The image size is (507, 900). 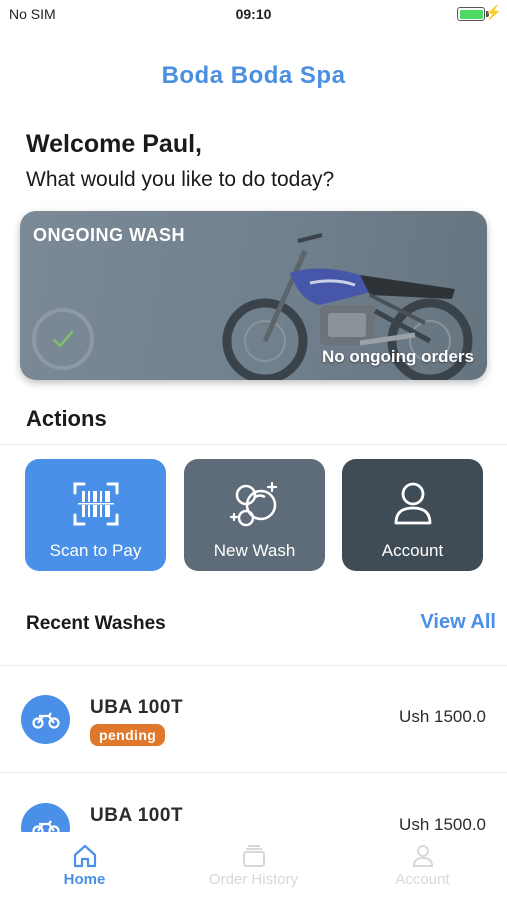 What do you see at coordinates (493, 12) in the screenshot?
I see `charging-icon: ⚡` at bounding box center [493, 12].